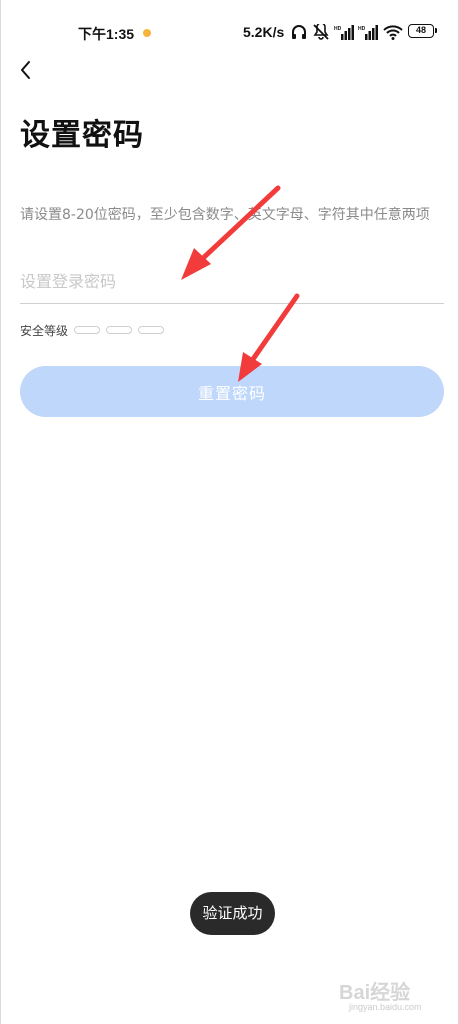 Image resolution: width=459 pixels, height=1024 pixels. Describe the element at coordinates (393, 32) in the screenshot. I see `wifi-icon` at that location.